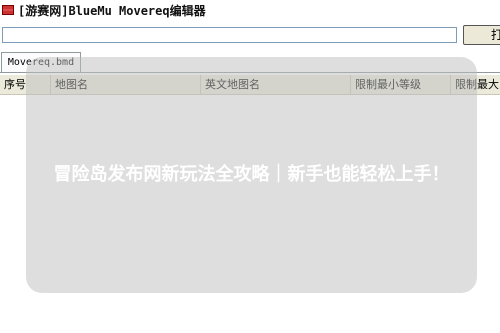 This screenshot has width=500, height=333. Describe the element at coordinates (250, 10) in the screenshot. I see `title-bar: [游赛网]BlueMu Movereq编辑器` at that location.